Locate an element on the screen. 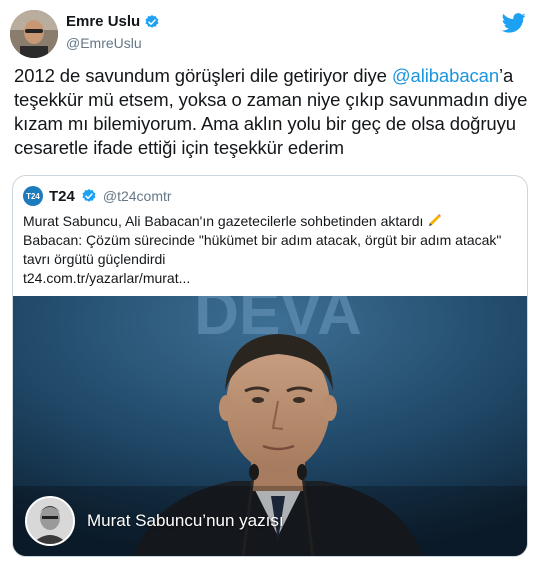 The height and width of the screenshot is (563, 540). pencil-emoji-icon is located at coordinates (435, 220).